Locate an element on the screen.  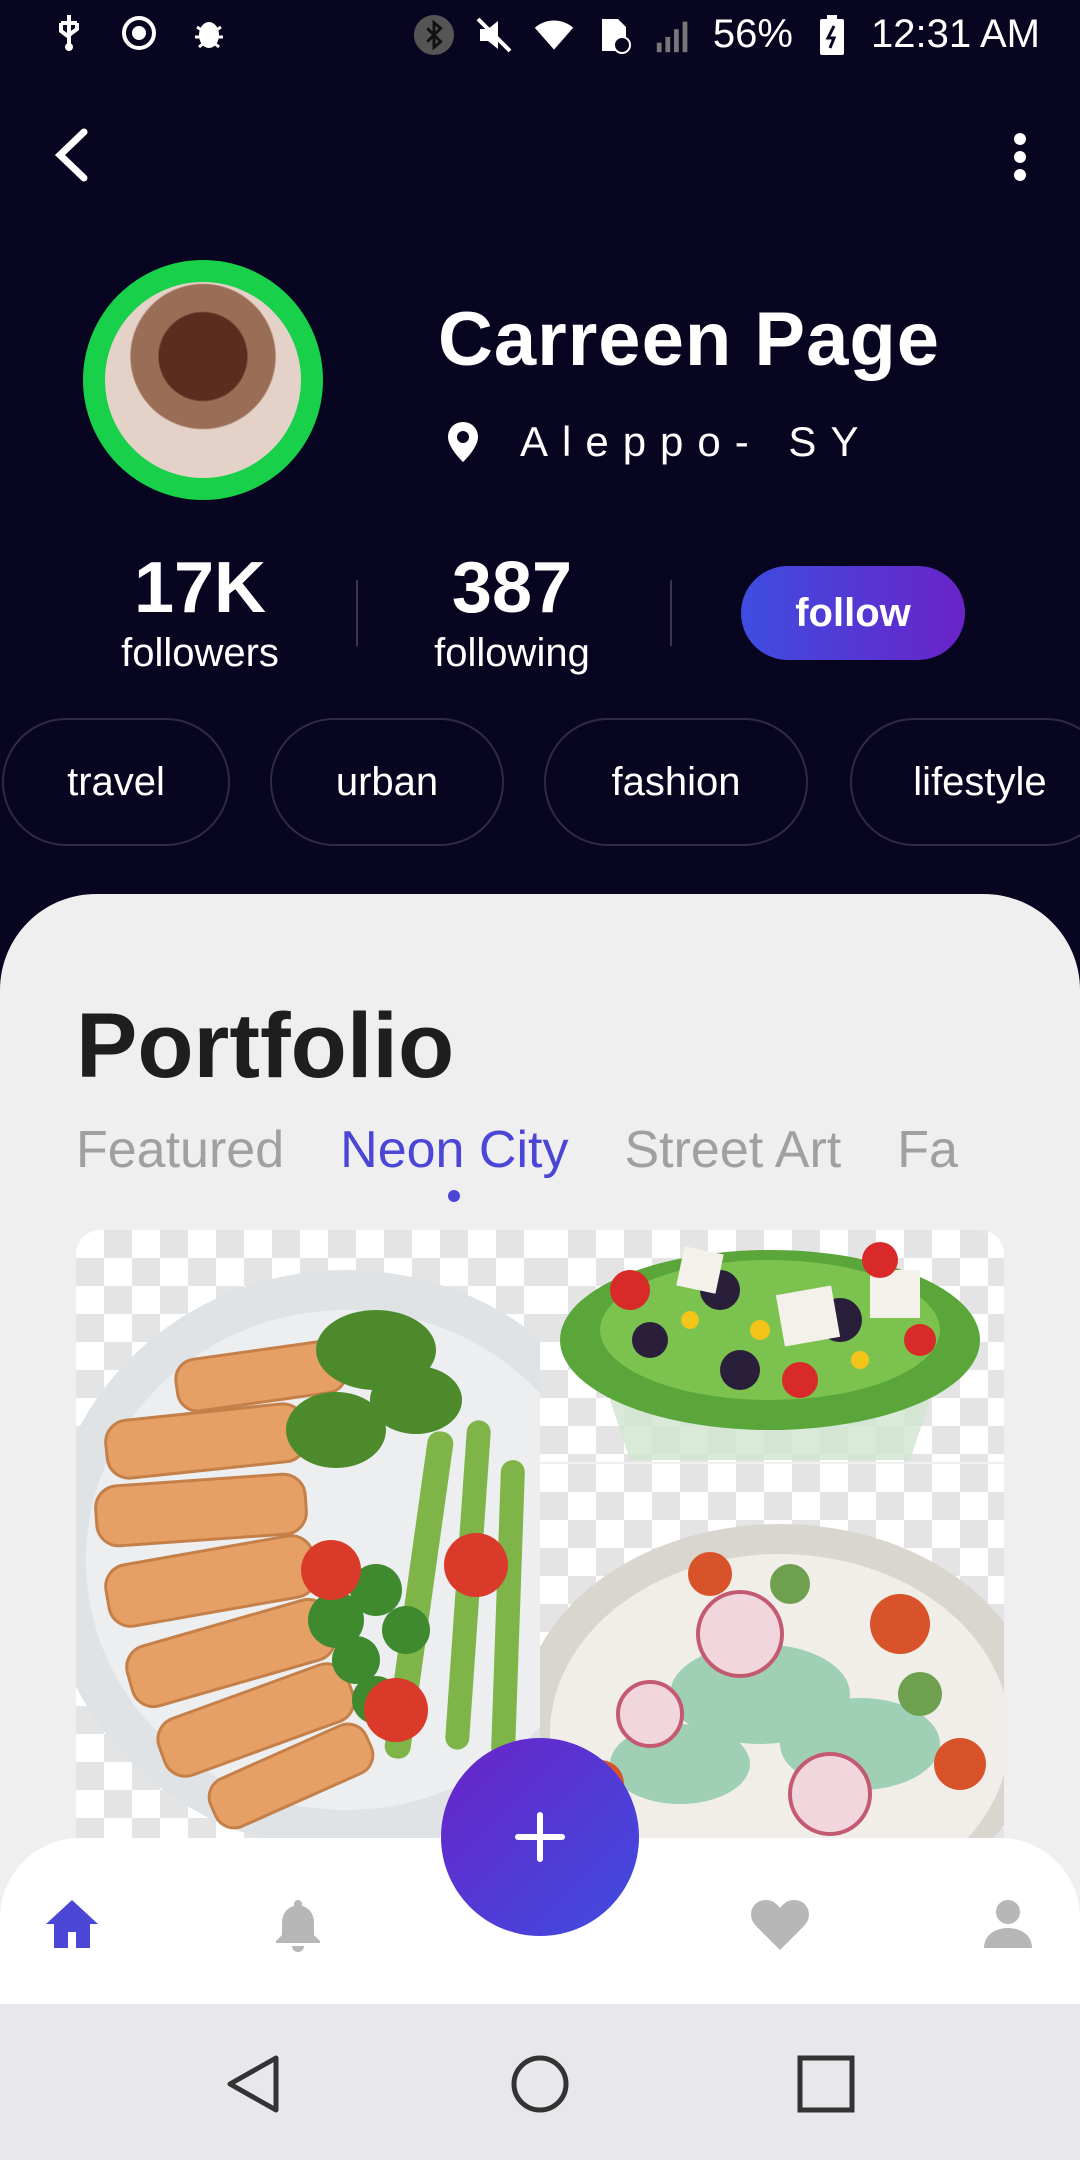
nav-profile-button is located at coordinates (1008, 1924).